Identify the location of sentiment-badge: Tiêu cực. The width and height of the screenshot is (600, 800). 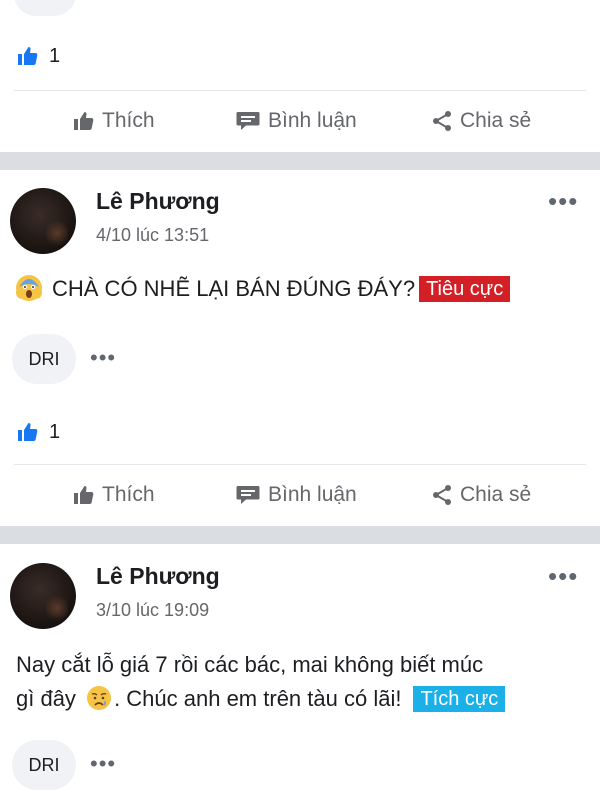
(465, 289).